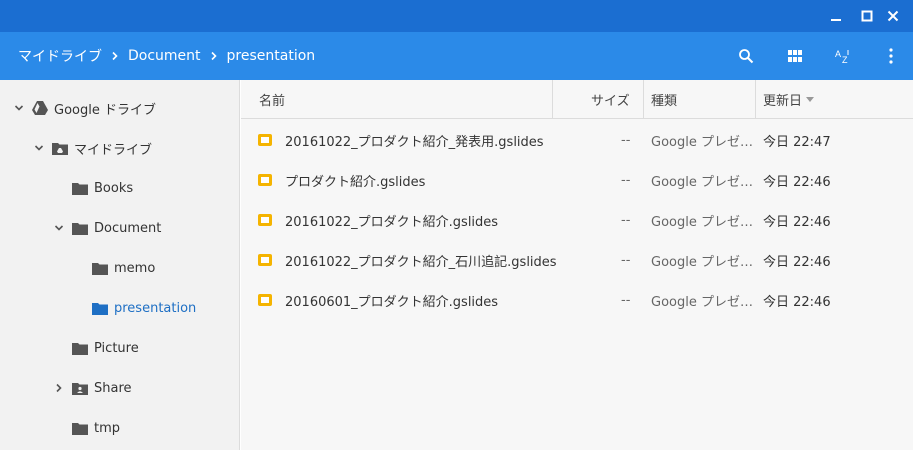 The image size is (913, 450). Describe the element at coordinates (113, 150) in the screenshot. I see `sidebar-item-label: マイドライブ` at that location.